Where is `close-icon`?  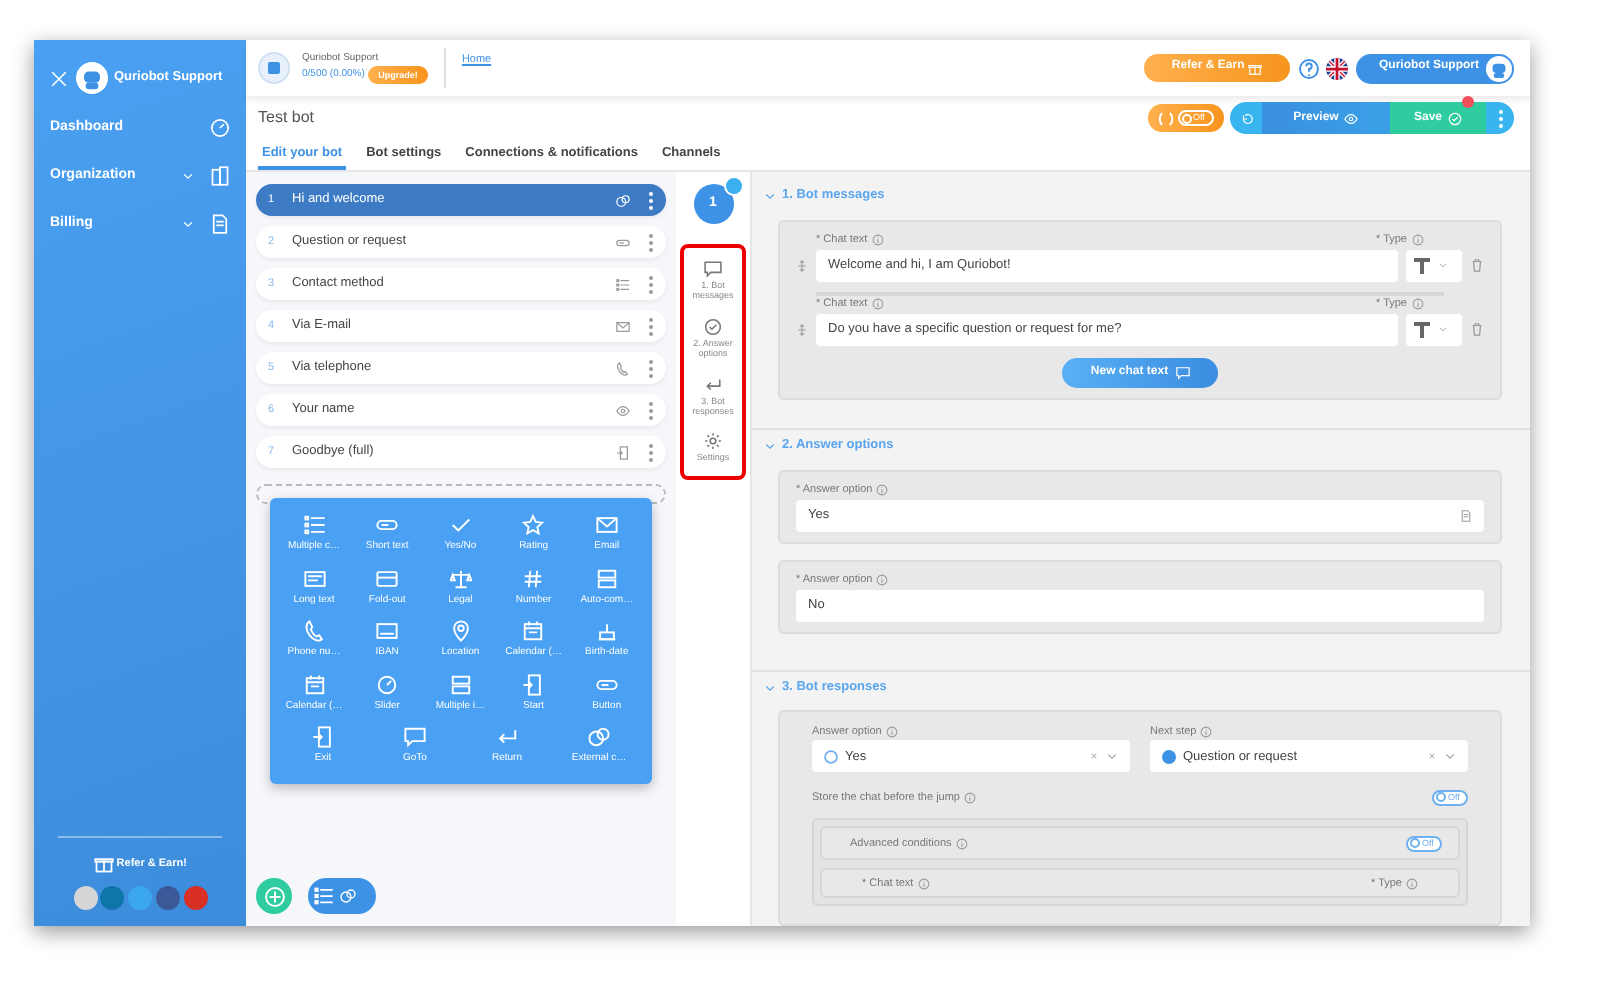
close-icon is located at coordinates (59, 78).